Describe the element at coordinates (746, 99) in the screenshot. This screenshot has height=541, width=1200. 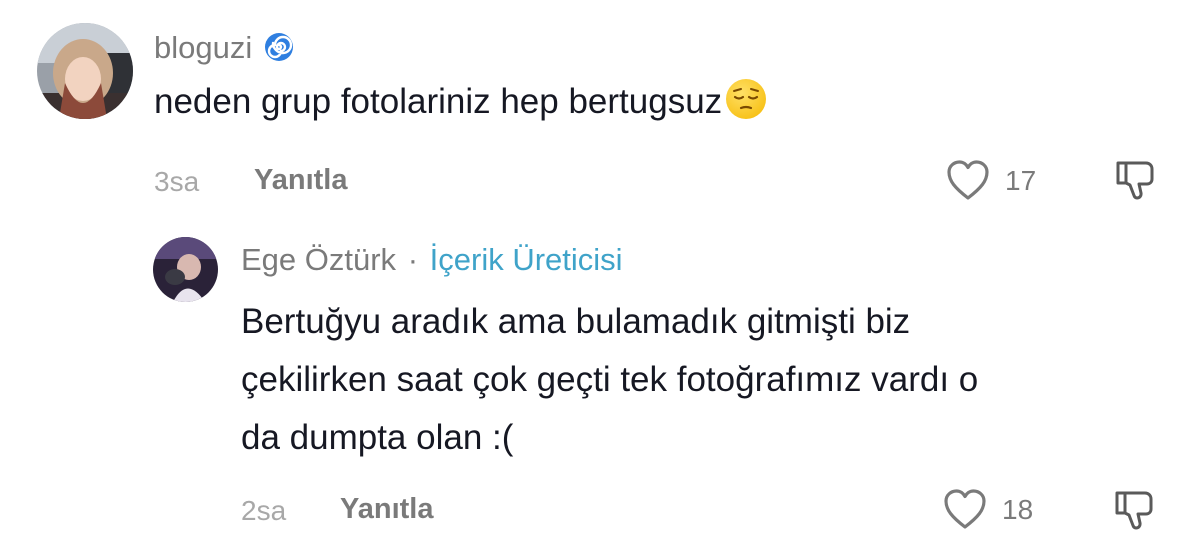
I see `pensive-face-emoji-icon` at that location.